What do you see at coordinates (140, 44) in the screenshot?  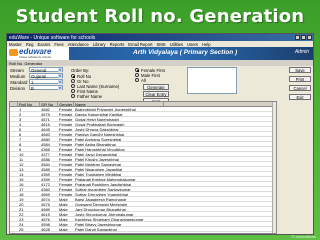 I see `menu-item-email-report: Email Report` at bounding box center [140, 44].